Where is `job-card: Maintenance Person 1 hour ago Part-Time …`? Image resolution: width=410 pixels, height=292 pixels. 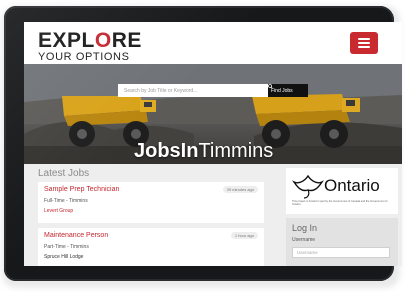
job-card: Maintenance Person 1 hour ago Part-Time … is located at coordinates (151, 247).